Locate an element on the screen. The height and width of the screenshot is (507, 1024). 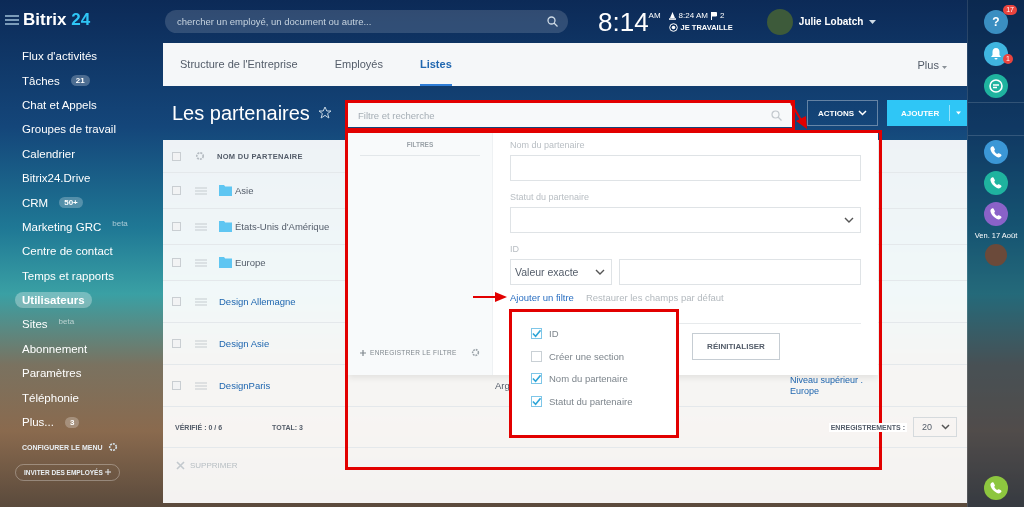
radio-icon is located at coordinates (673, 27).